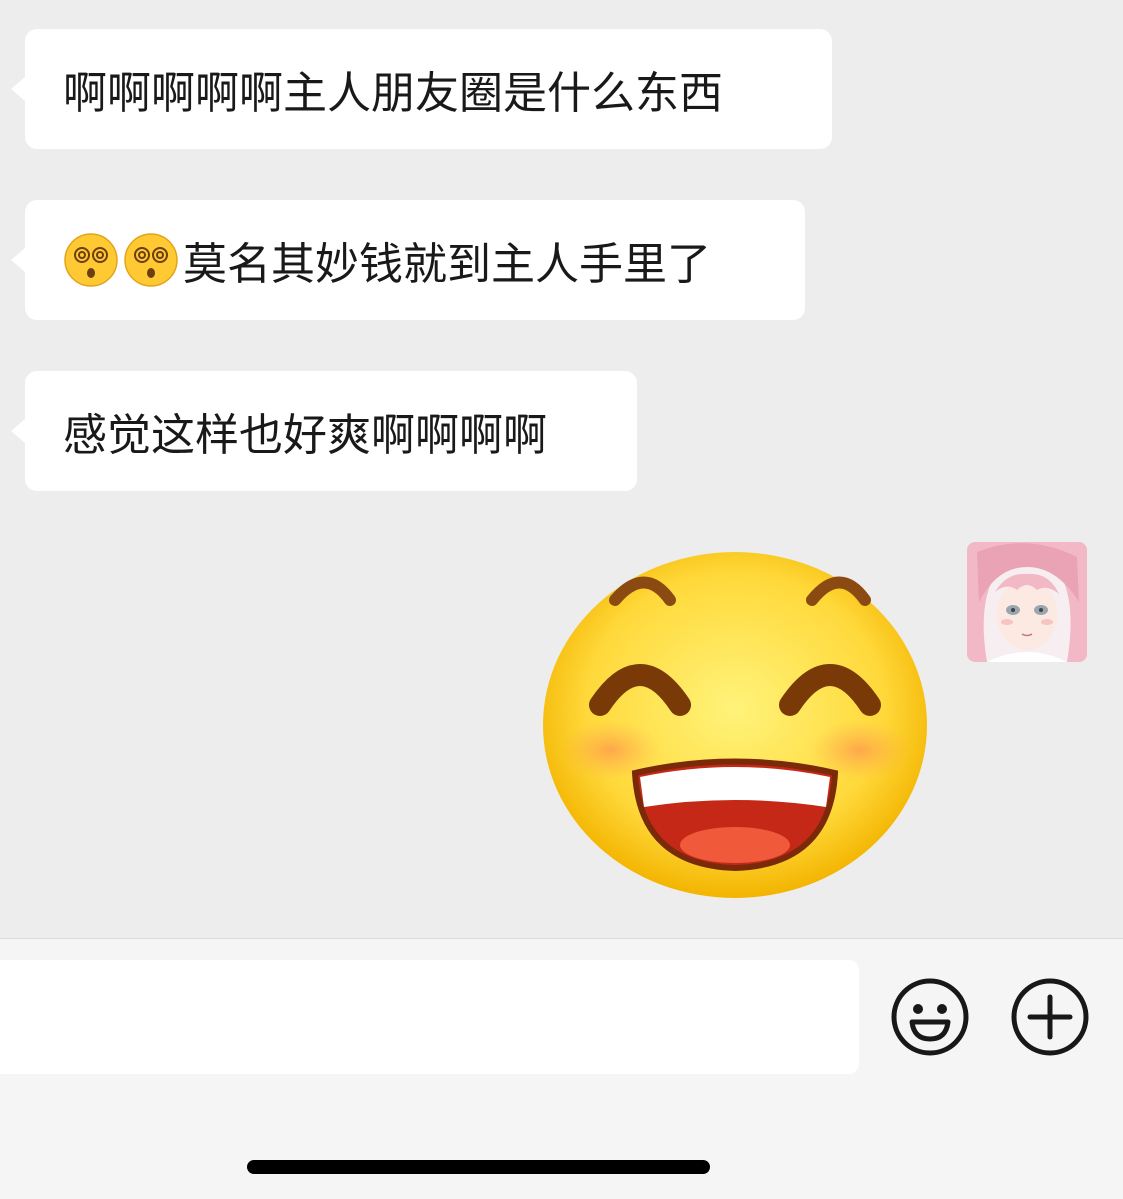 This screenshot has width=1123, height=1199. What do you see at coordinates (735, 722) in the screenshot?
I see `grinning-face-sticker-icon` at bounding box center [735, 722].